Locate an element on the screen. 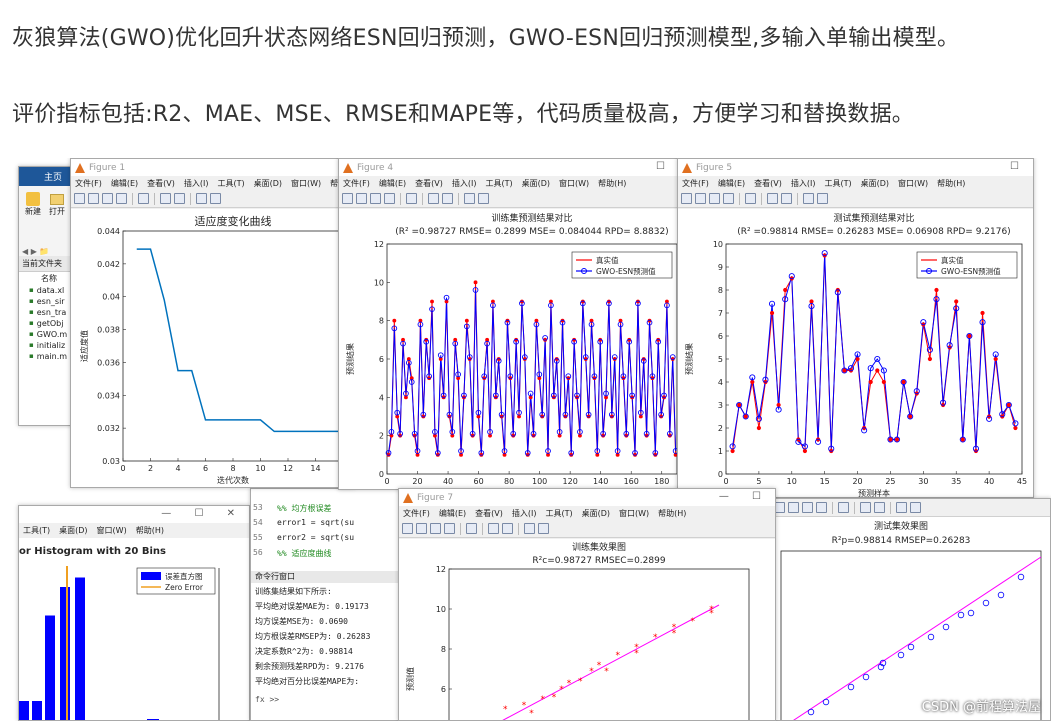  fig1-y-tick-label: 0.04 is located at coordinates (111, 297).